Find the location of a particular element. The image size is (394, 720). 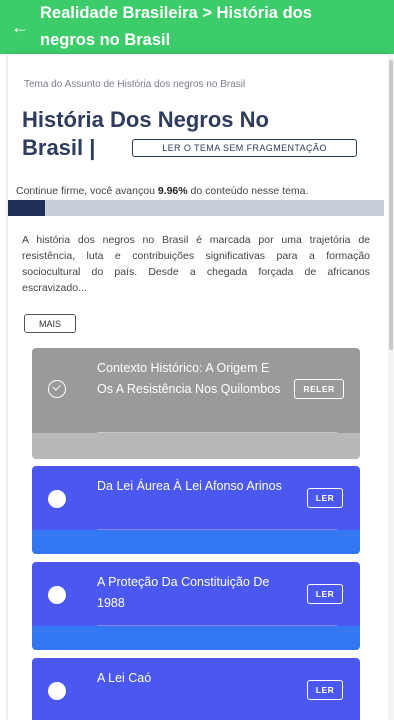

topic-card: A Lei Caó LER is located at coordinates (196, 689).